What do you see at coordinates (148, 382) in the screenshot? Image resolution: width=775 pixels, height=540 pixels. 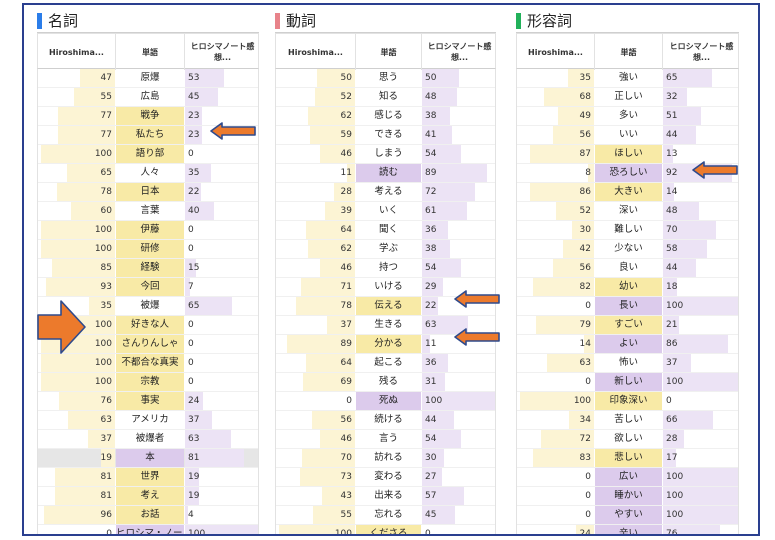 I see `table-row: 100 宗教 0` at bounding box center [148, 382].